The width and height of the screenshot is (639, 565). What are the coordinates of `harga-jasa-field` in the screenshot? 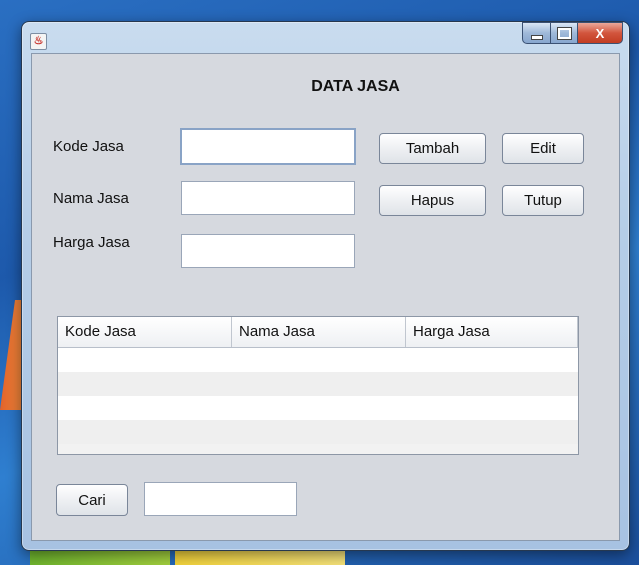 It's located at (268, 251).